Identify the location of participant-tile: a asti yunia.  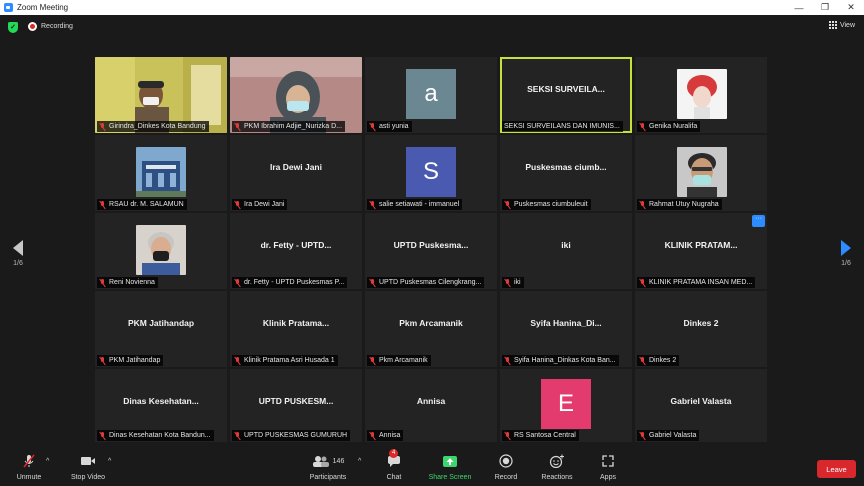
(431, 95).